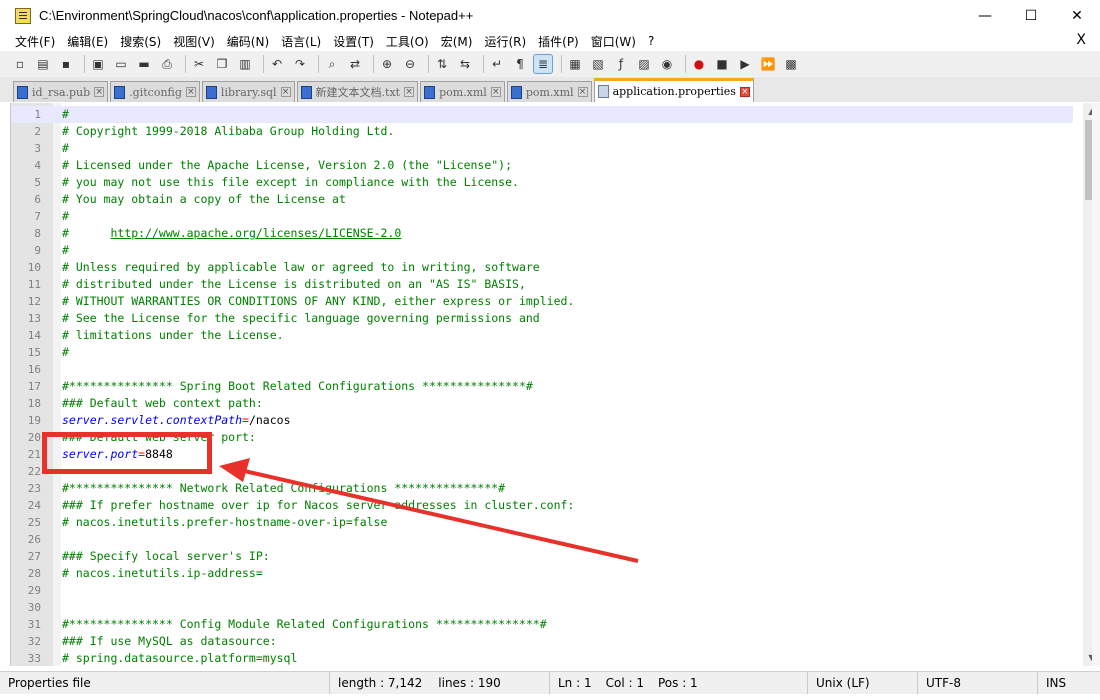 This screenshot has width=1100, height=700. What do you see at coordinates (542, 114) in the screenshot?
I see `code-line: 1 #` at bounding box center [542, 114].